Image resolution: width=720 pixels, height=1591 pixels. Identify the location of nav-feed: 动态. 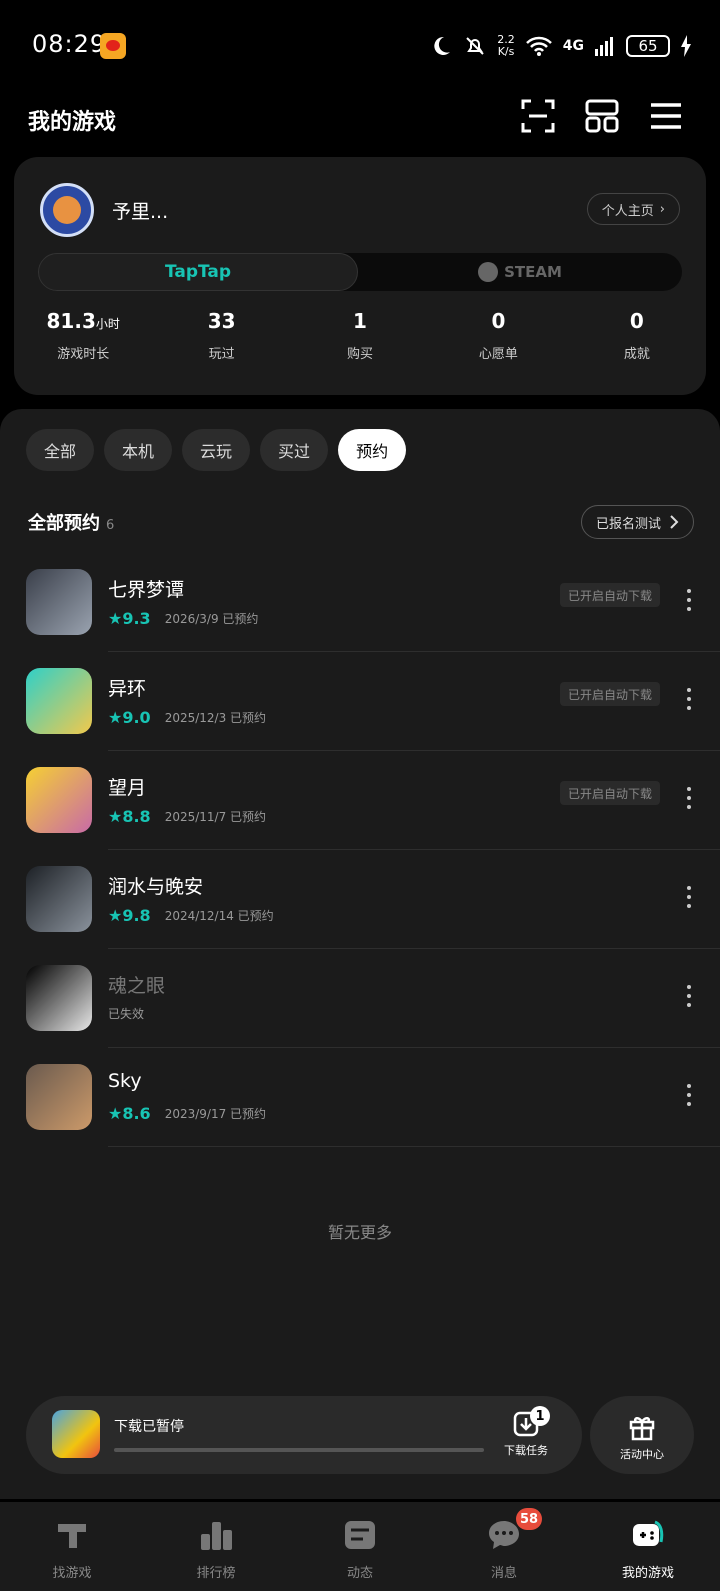
(360, 1546).